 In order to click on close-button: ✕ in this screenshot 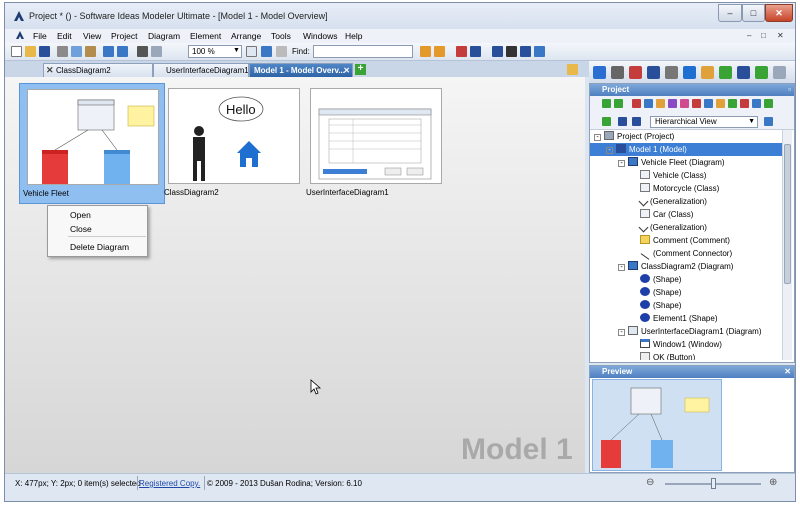, I will do `click(779, 13)`.